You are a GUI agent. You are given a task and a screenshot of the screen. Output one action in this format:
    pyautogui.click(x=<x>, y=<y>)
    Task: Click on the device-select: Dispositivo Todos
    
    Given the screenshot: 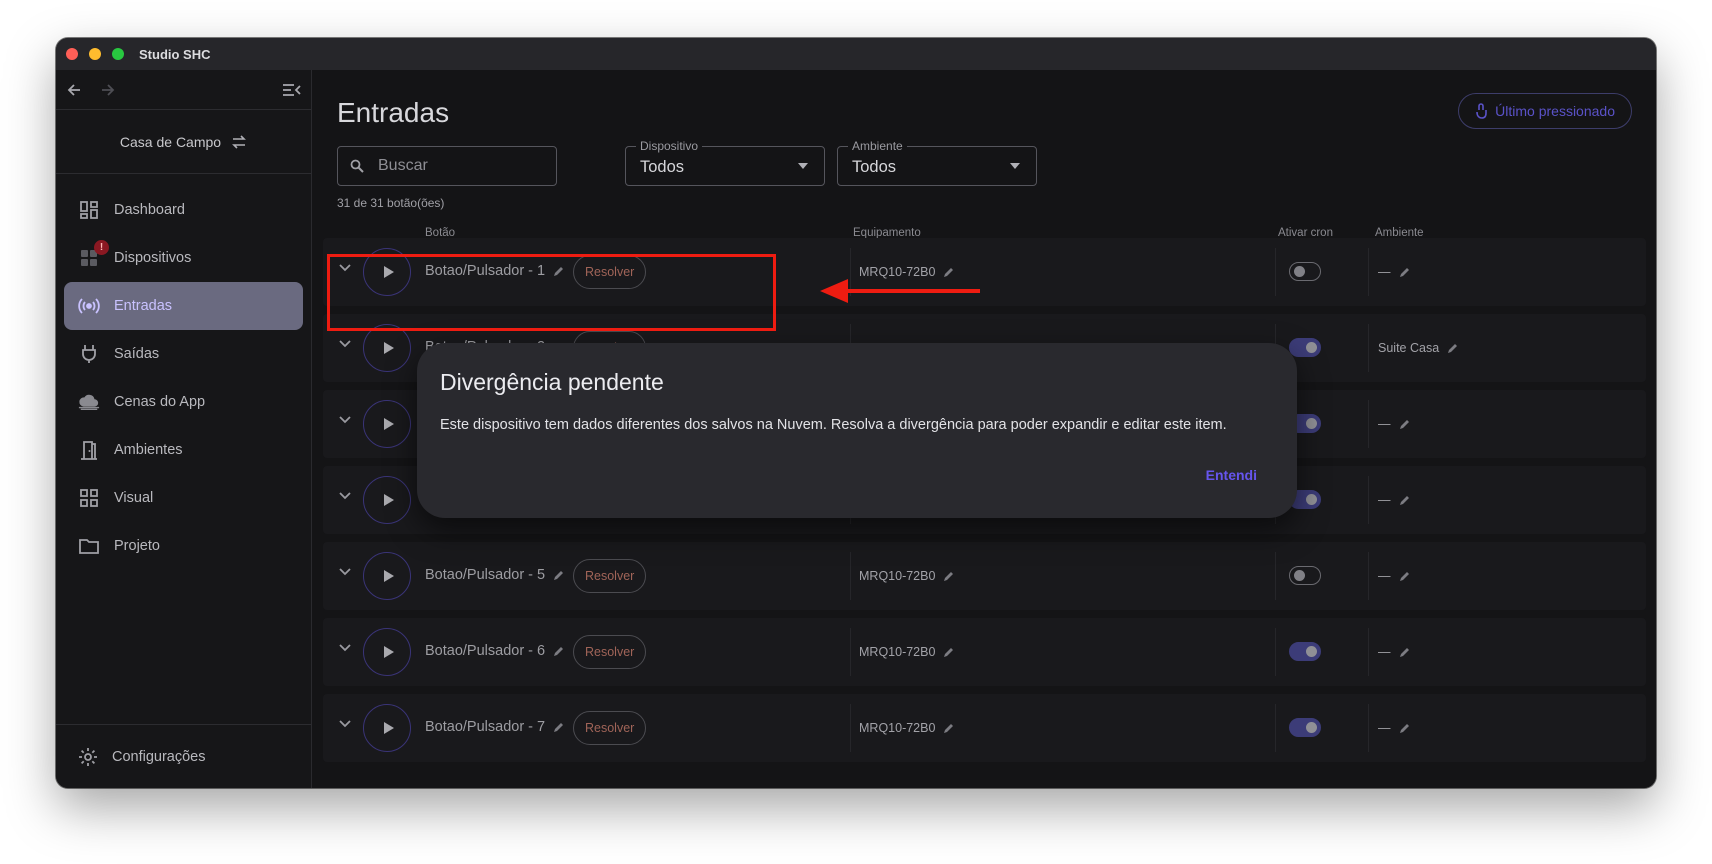 What is the action you would take?
    pyautogui.click(x=725, y=162)
    